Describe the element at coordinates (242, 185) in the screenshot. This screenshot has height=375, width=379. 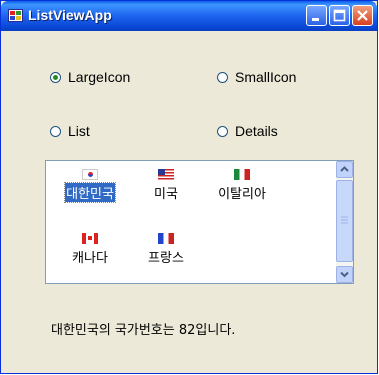
I see `list-item: 이탈리아` at that location.